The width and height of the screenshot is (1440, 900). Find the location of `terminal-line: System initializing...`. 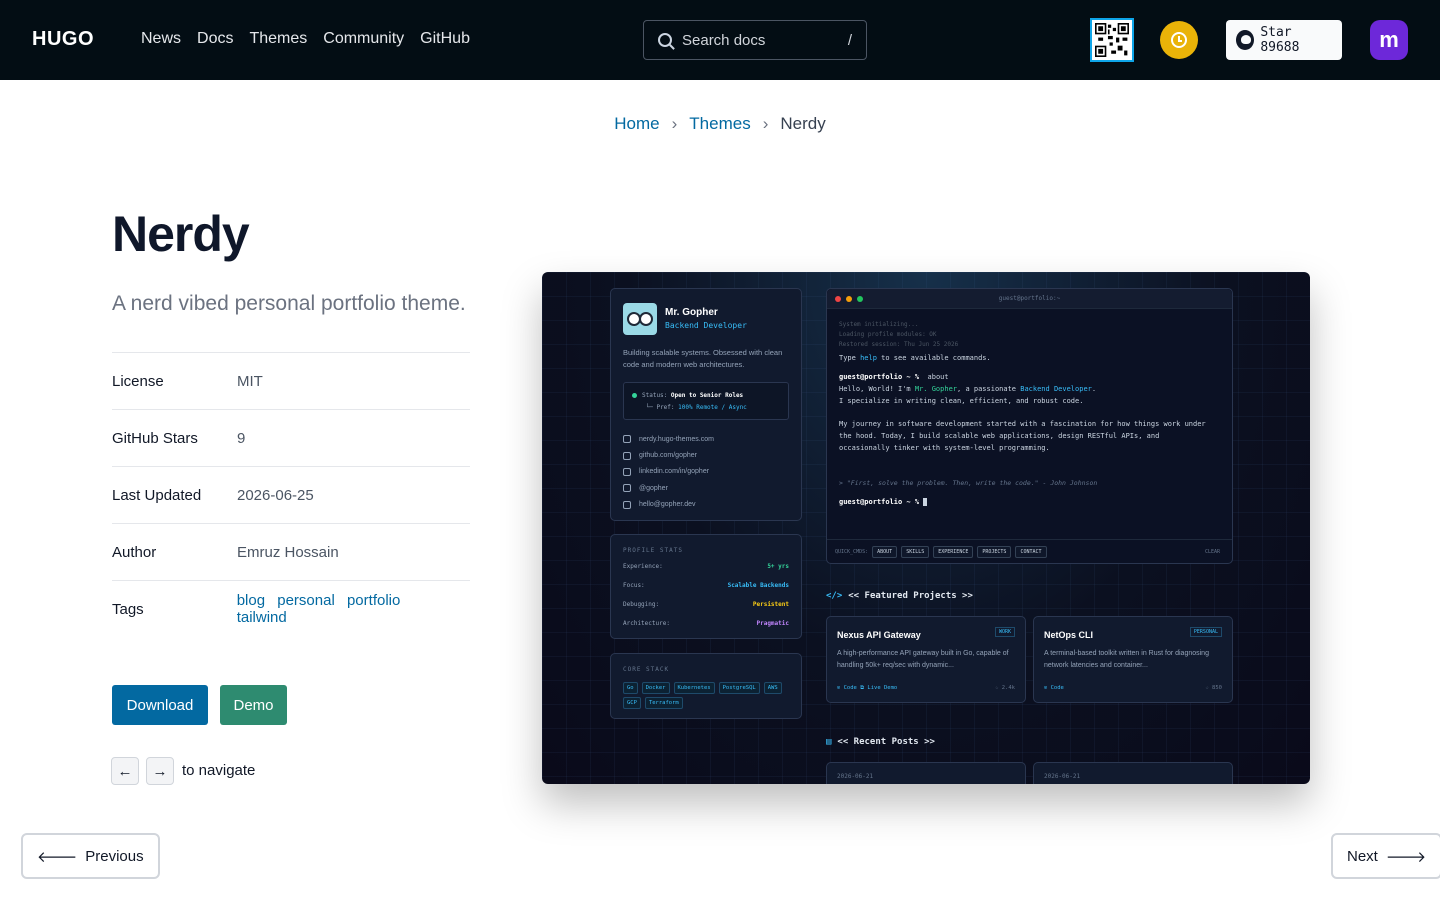

terminal-line: System initializing... is located at coordinates (879, 324).